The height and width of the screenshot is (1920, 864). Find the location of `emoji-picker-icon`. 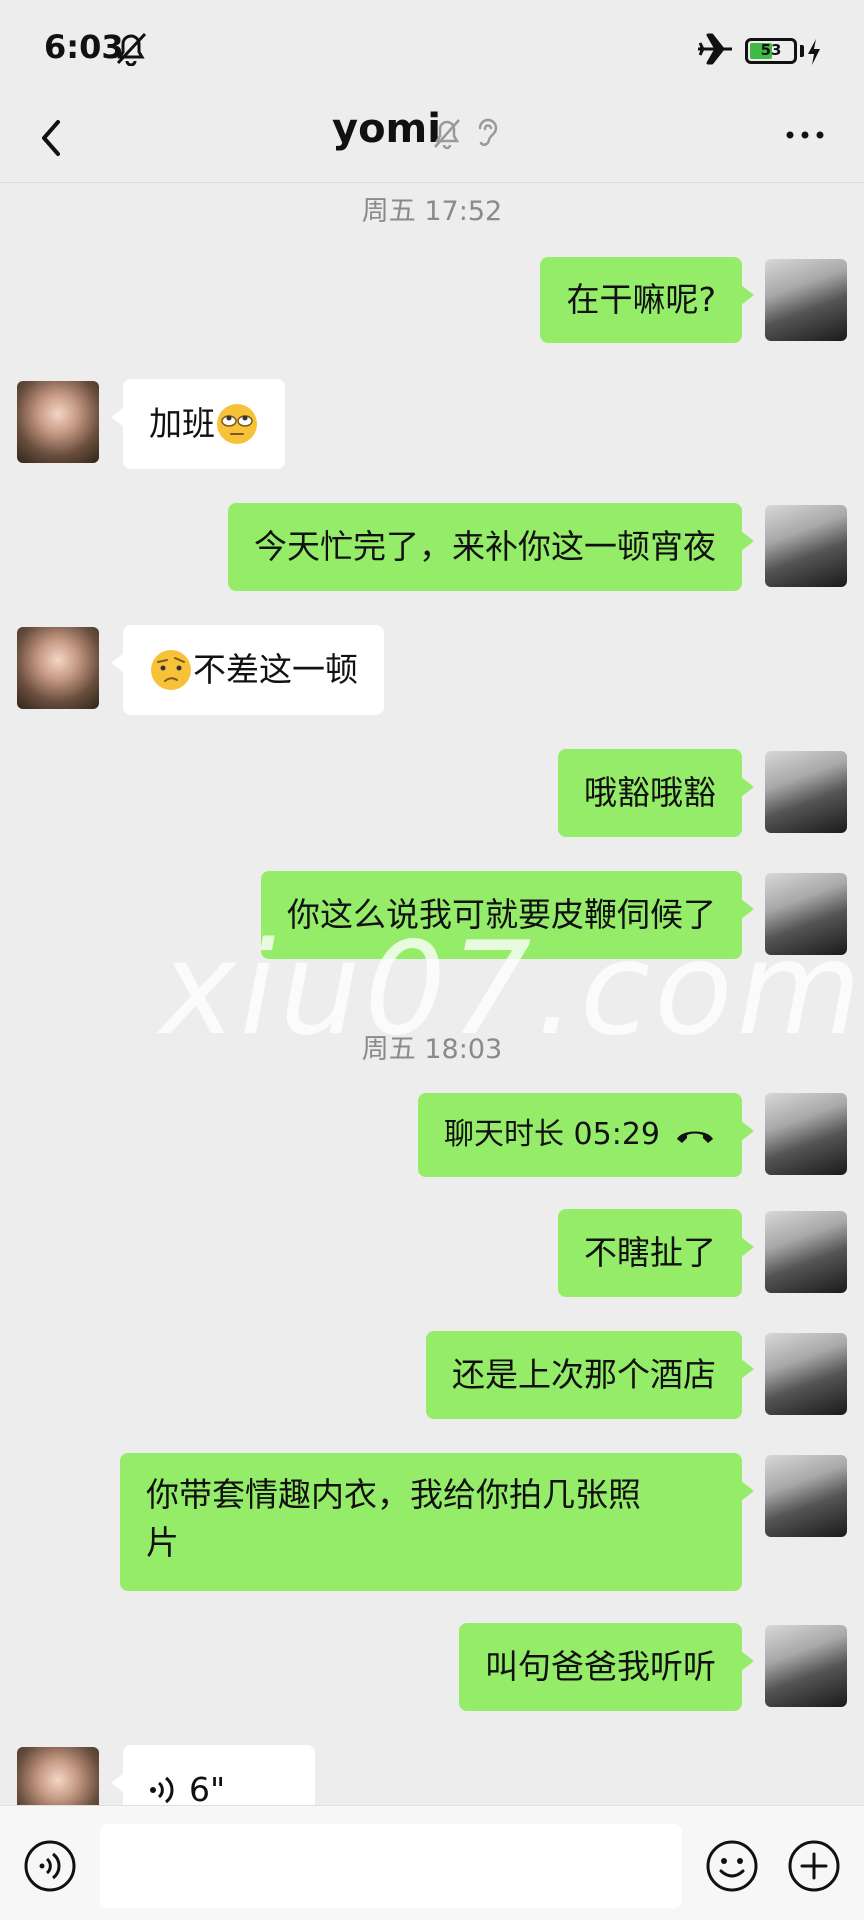

emoji-picker-icon is located at coordinates (732, 1866).